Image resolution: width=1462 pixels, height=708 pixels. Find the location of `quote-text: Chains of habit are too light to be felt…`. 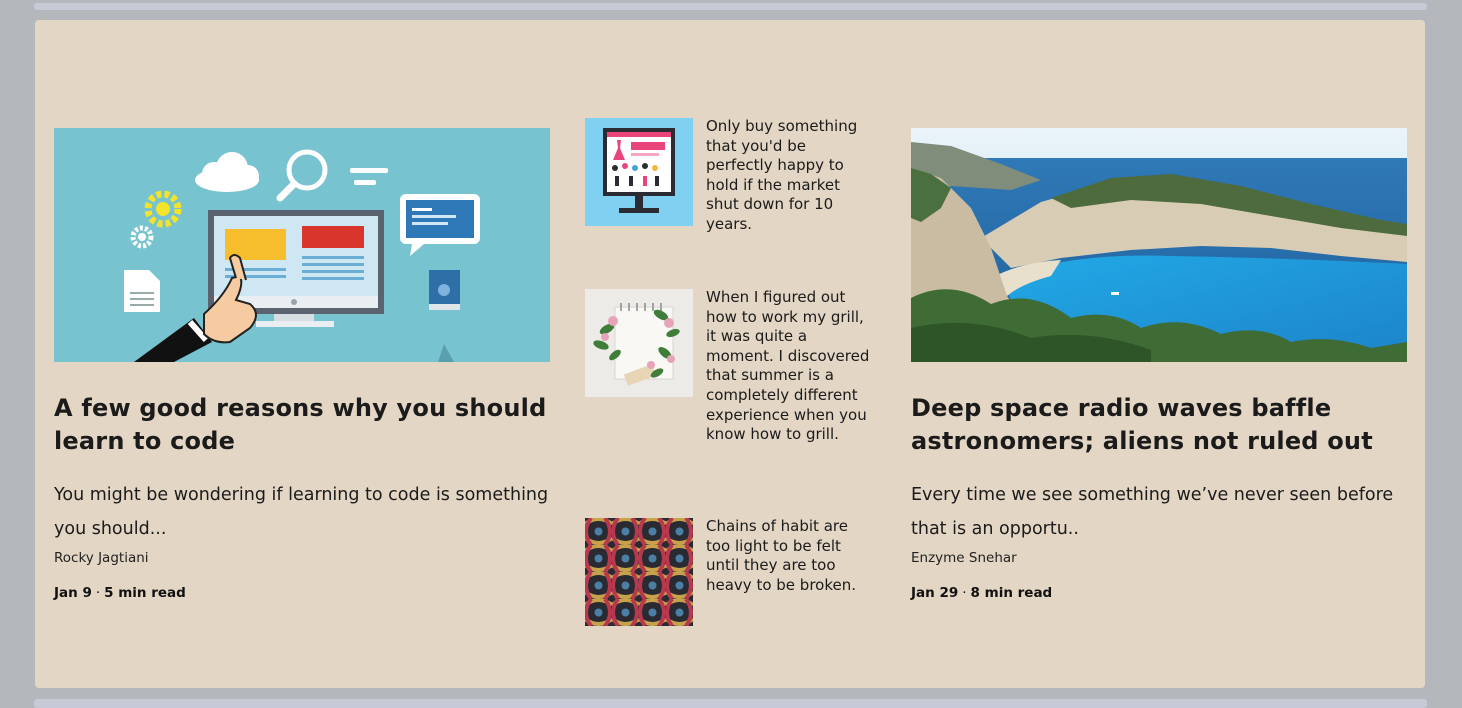

quote-text: Chains of habit are too light to be felt… is located at coordinates (781, 555).